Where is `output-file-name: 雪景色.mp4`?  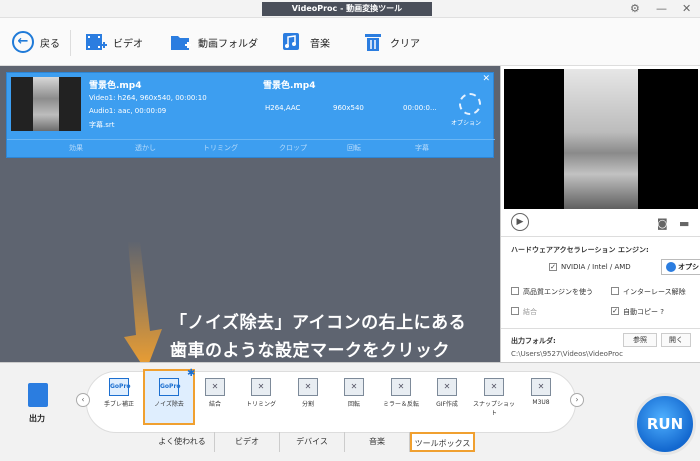 output-file-name: 雪景色.mp4 is located at coordinates (289, 84).